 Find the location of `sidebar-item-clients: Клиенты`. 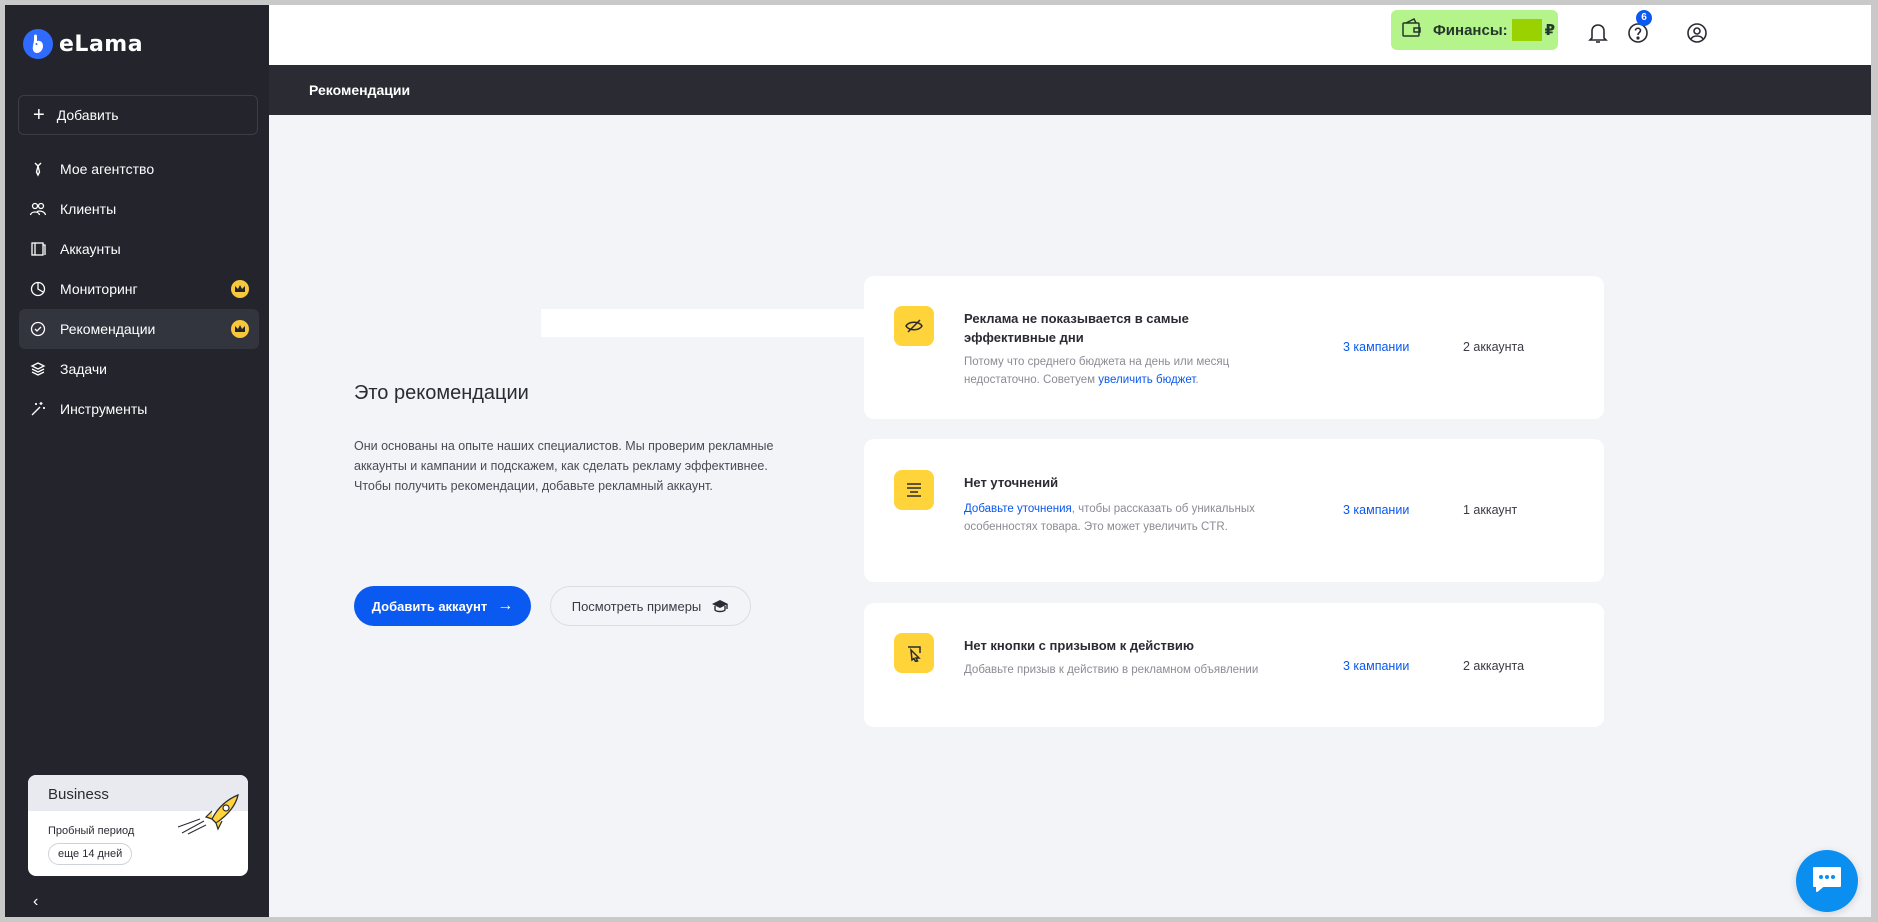

sidebar-item-clients: Клиенты is located at coordinates (139, 209).